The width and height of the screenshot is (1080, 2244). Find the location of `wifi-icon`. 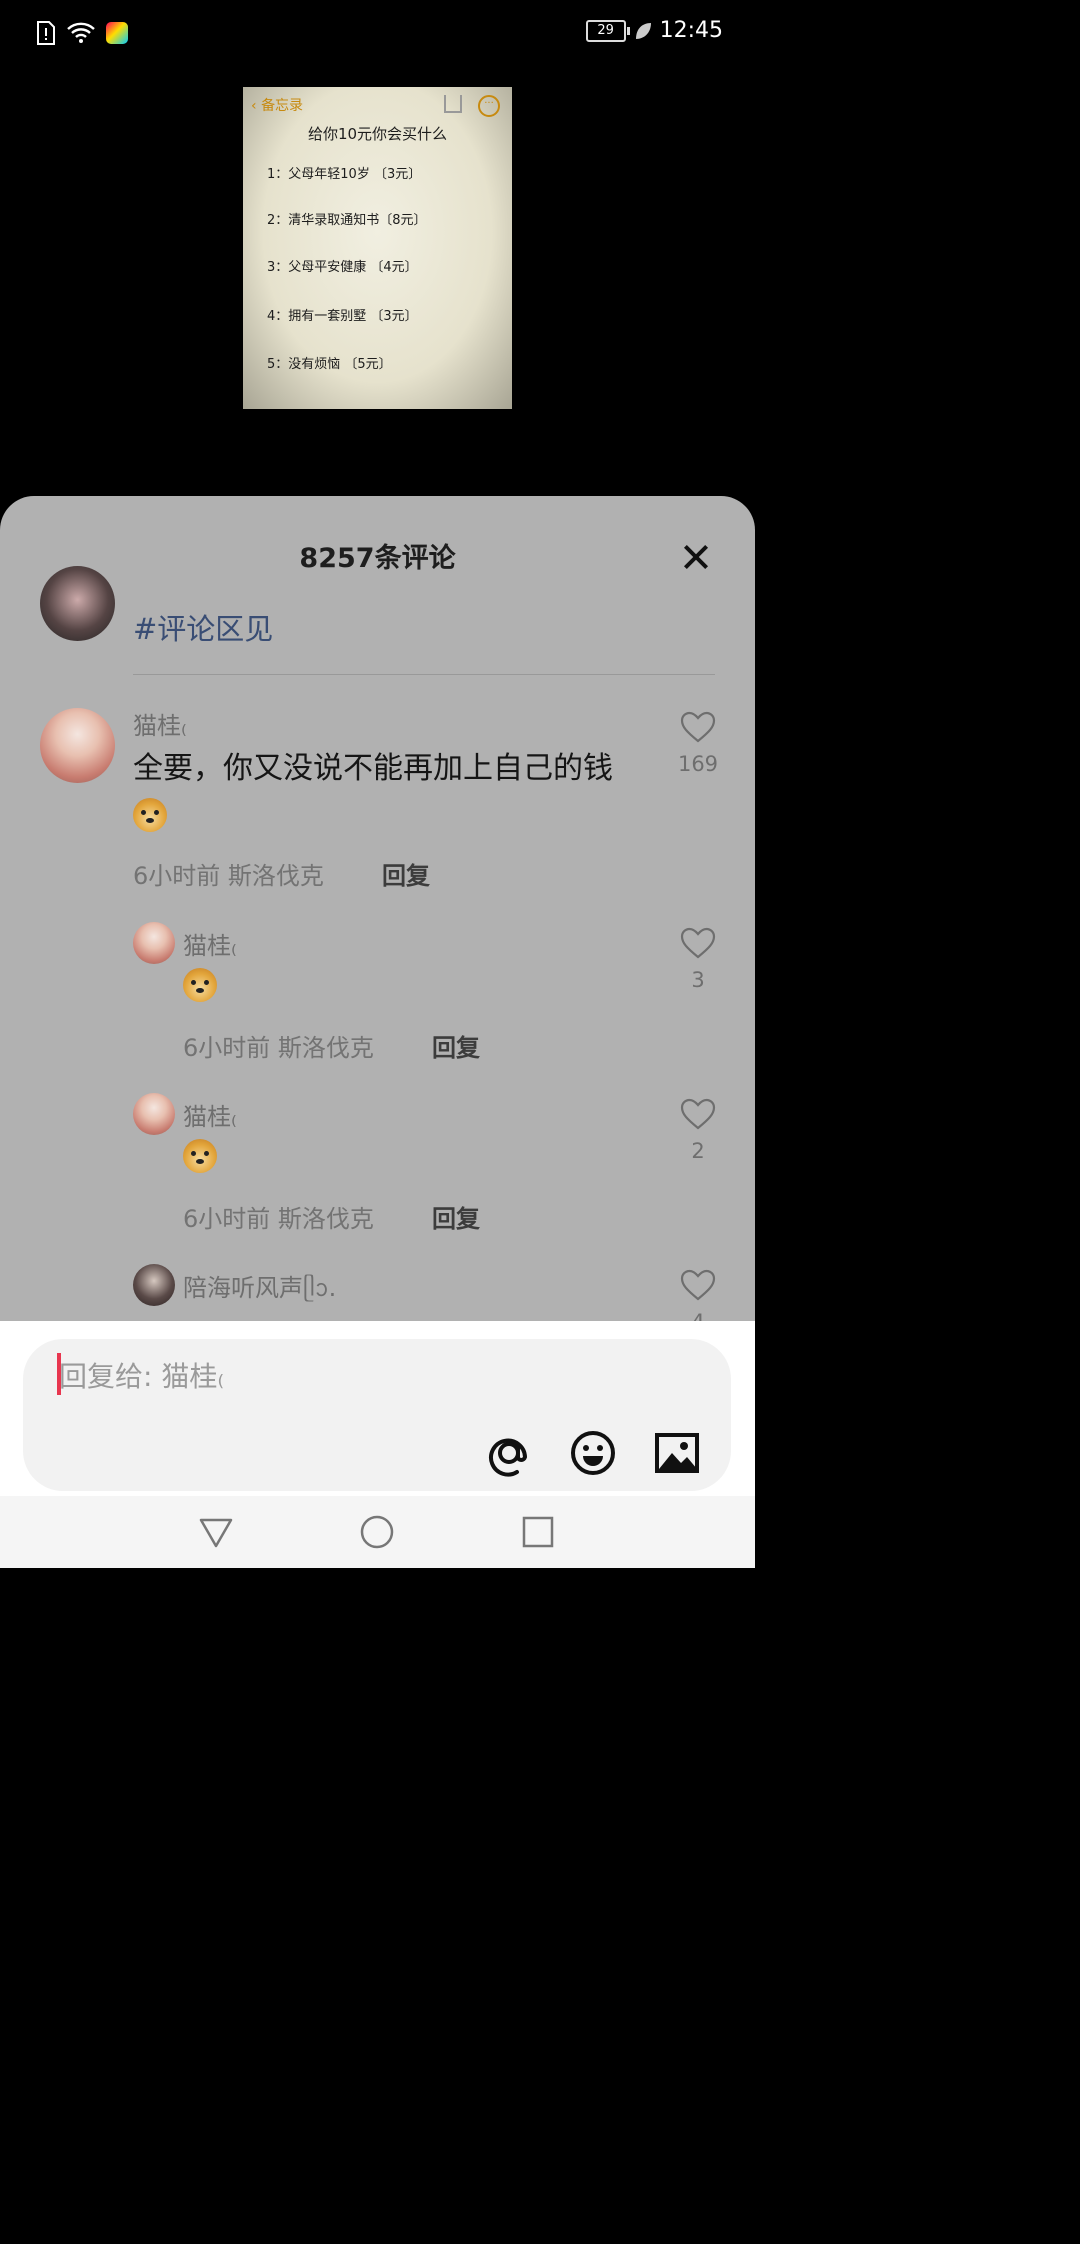

wifi-icon is located at coordinates (81, 32).